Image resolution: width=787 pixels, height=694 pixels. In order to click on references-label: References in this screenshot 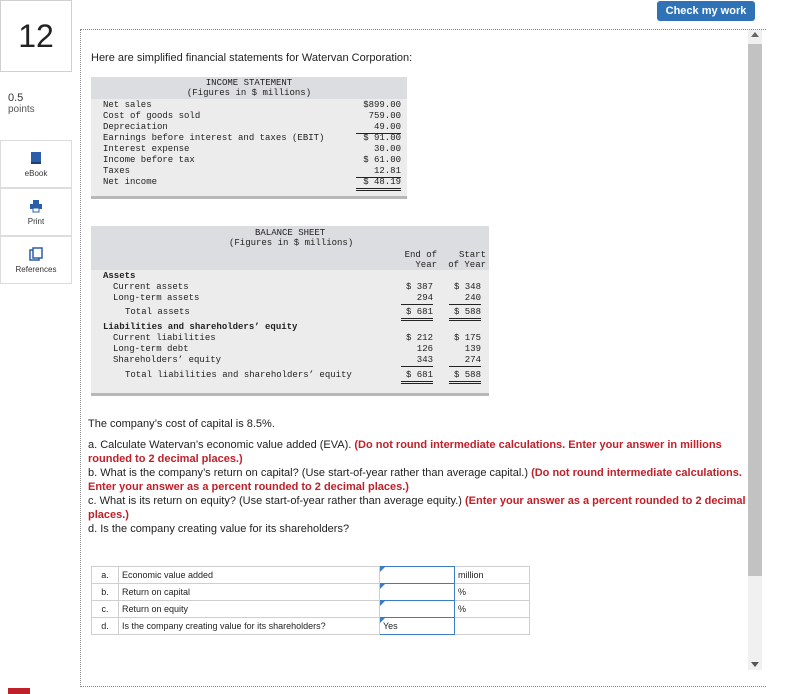, I will do `click(36, 269)`.